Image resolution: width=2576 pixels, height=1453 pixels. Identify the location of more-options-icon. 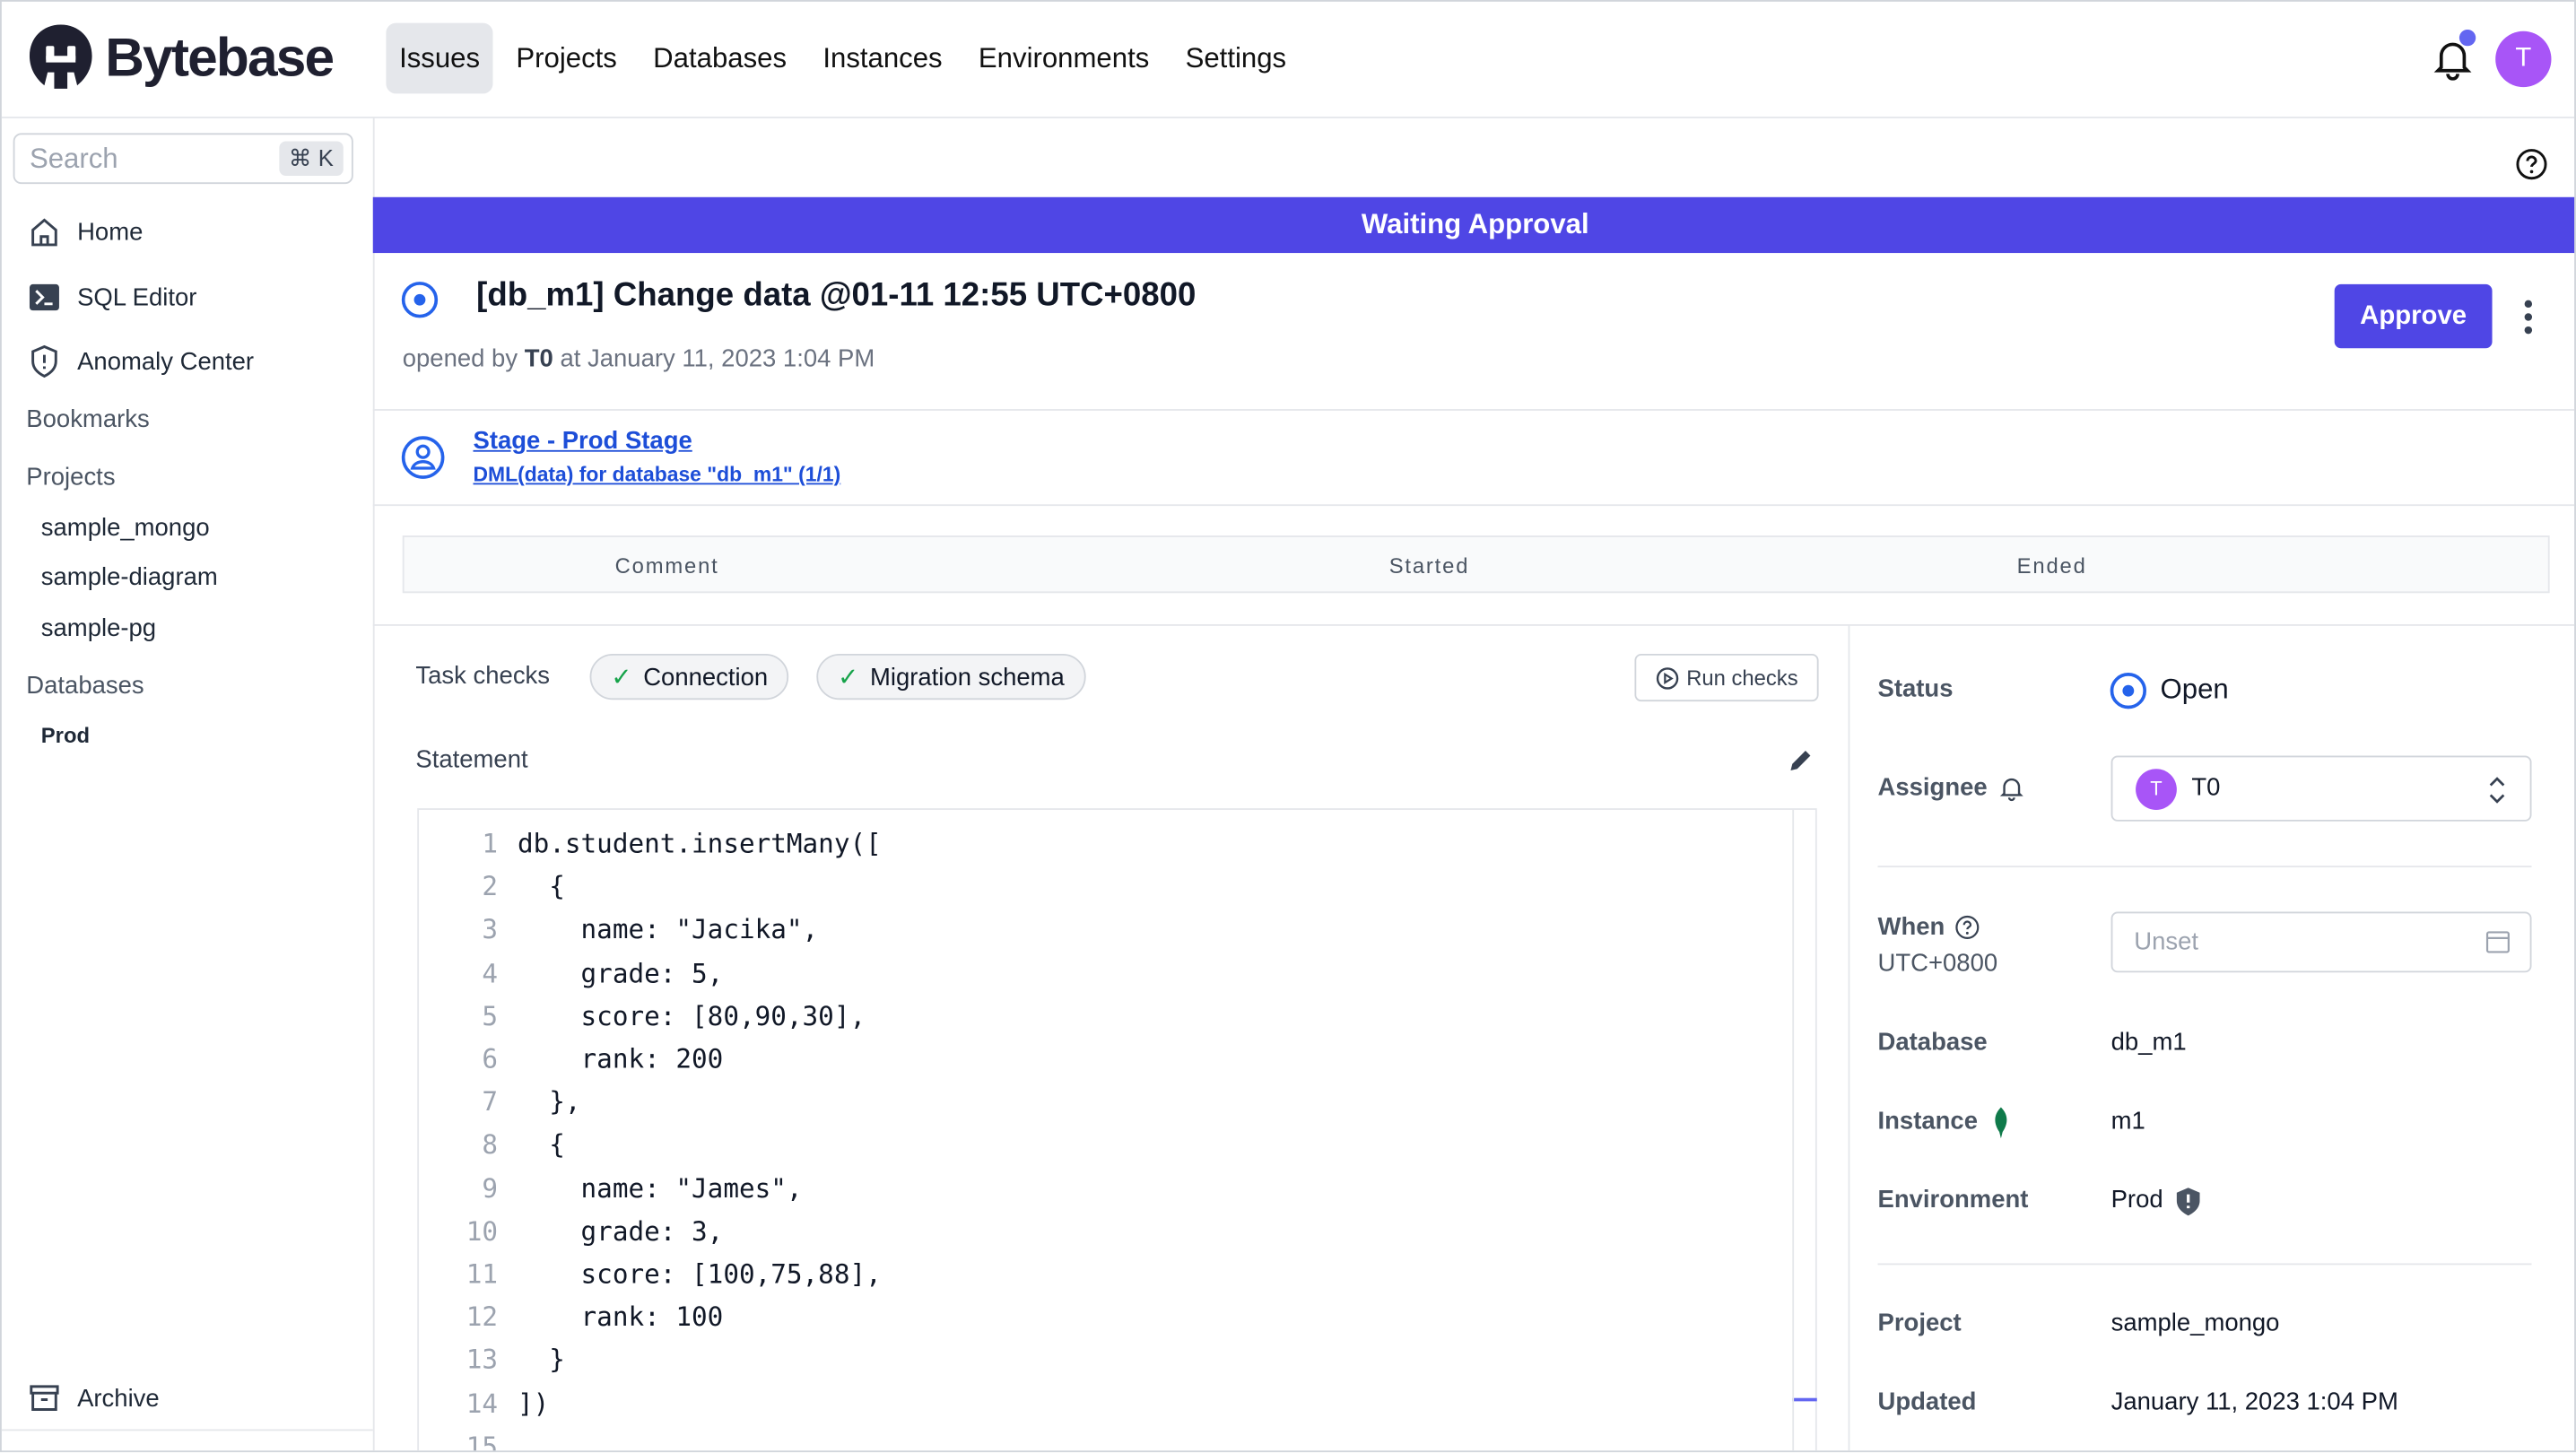
(2528, 321).